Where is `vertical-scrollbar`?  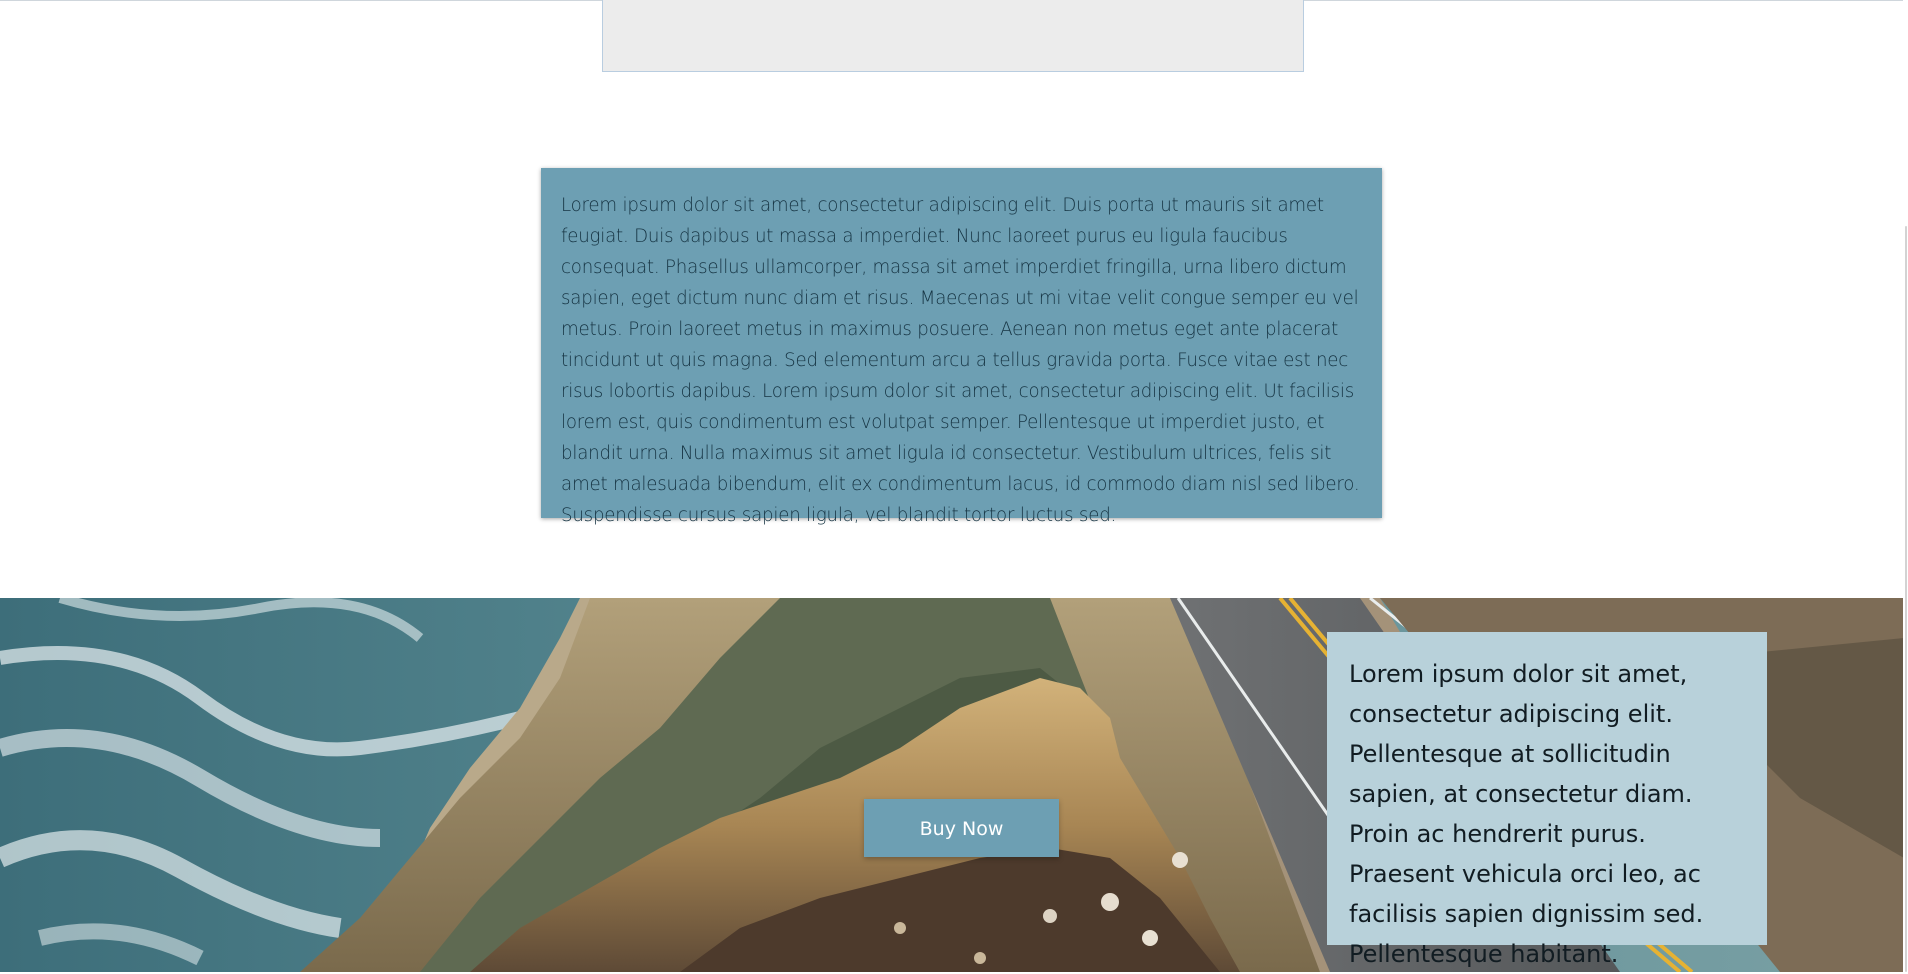 vertical-scrollbar is located at coordinates (1905, 486).